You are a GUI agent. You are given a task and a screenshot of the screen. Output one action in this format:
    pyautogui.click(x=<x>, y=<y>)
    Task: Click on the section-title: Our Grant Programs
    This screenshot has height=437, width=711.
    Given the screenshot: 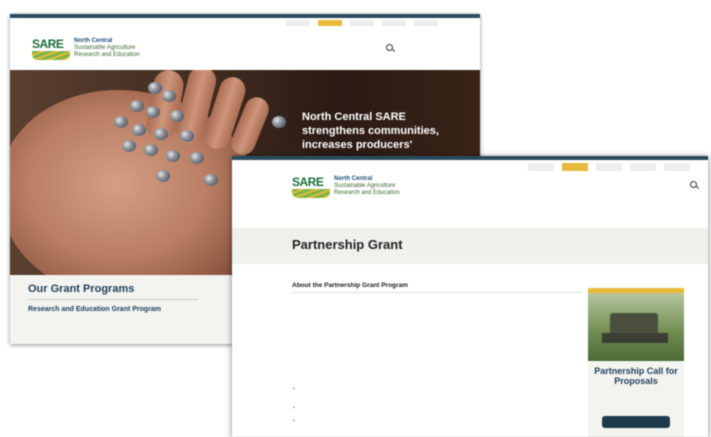 What is the action you would take?
    pyautogui.click(x=81, y=289)
    